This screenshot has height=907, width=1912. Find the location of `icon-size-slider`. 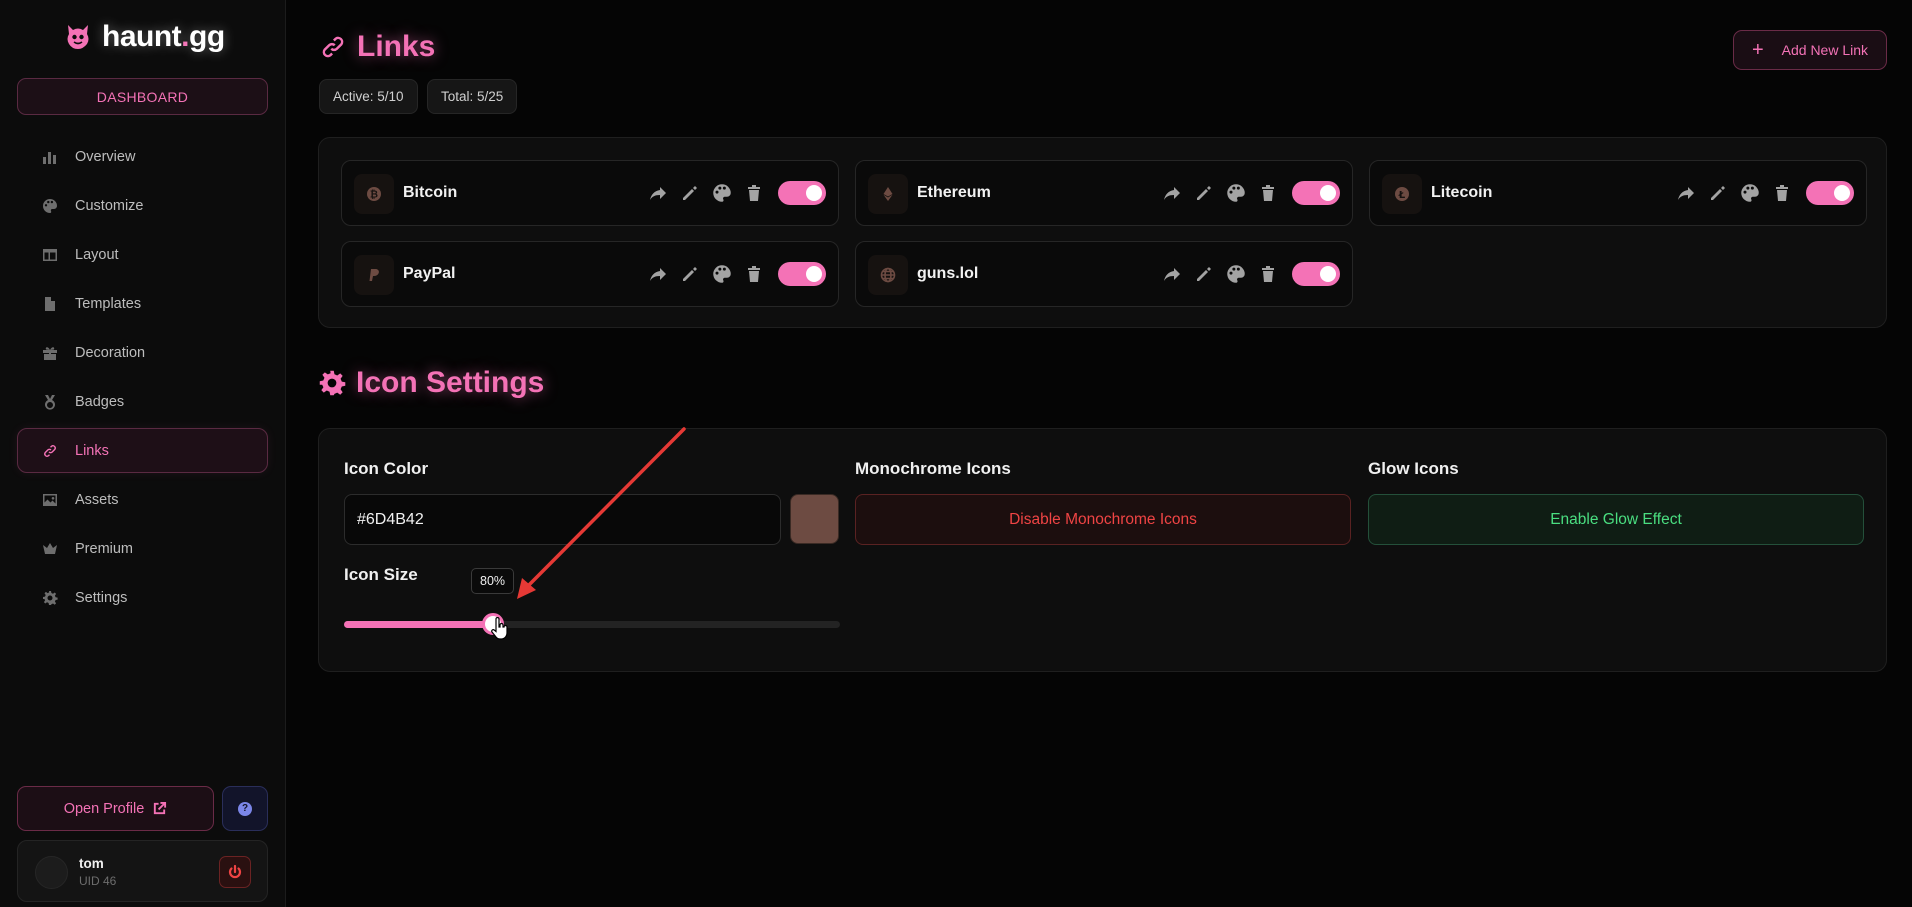

icon-size-slider is located at coordinates (592, 624).